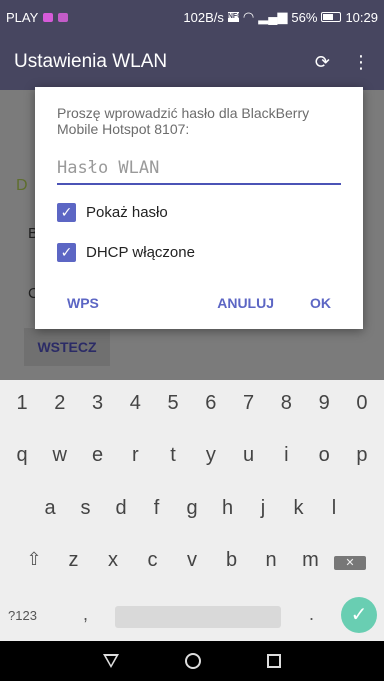 The image size is (384, 681). Describe the element at coordinates (271, 560) in the screenshot. I see `key: n` at that location.